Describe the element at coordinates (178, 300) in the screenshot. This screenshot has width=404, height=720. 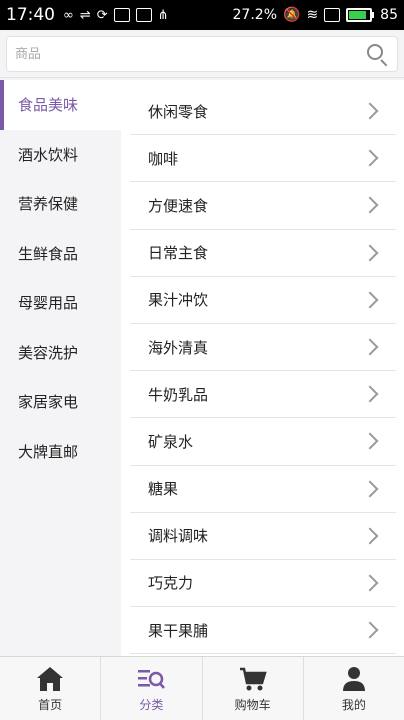
I see `list-item-label: 果汁冲饮` at that location.